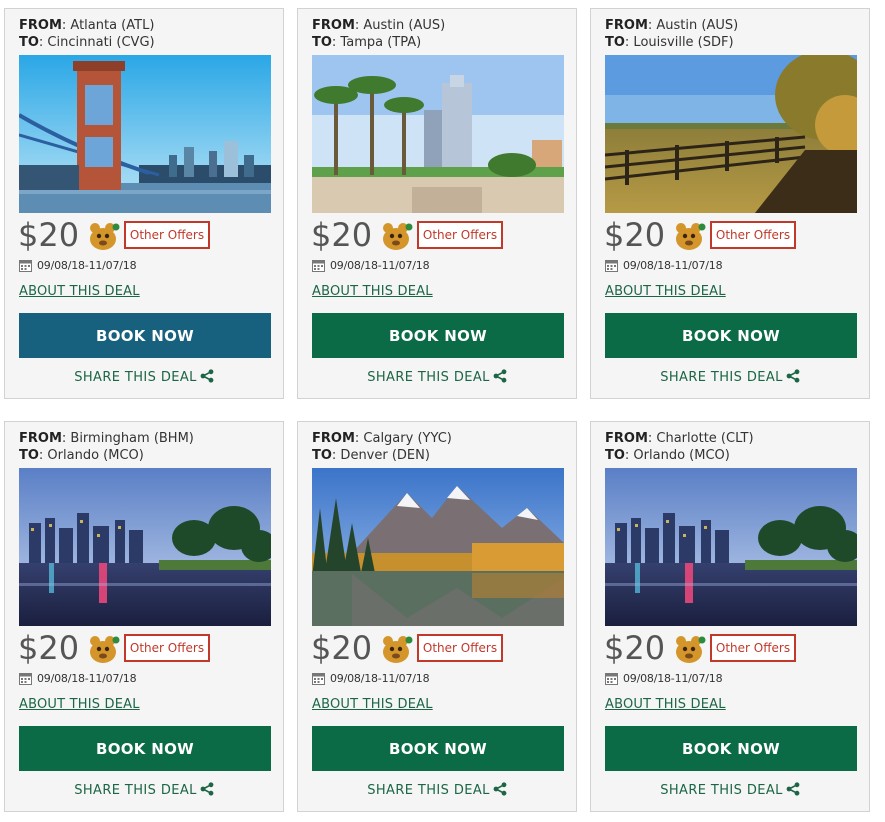  I want to click on route-info: FROM: Birmingham (BHM) TO: Orlando (MCO), so click(106, 447).